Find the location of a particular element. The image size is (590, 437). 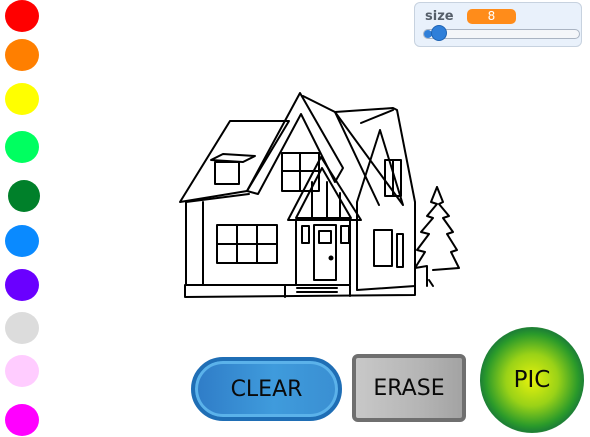

swatch-pink is located at coordinates (22, 371).